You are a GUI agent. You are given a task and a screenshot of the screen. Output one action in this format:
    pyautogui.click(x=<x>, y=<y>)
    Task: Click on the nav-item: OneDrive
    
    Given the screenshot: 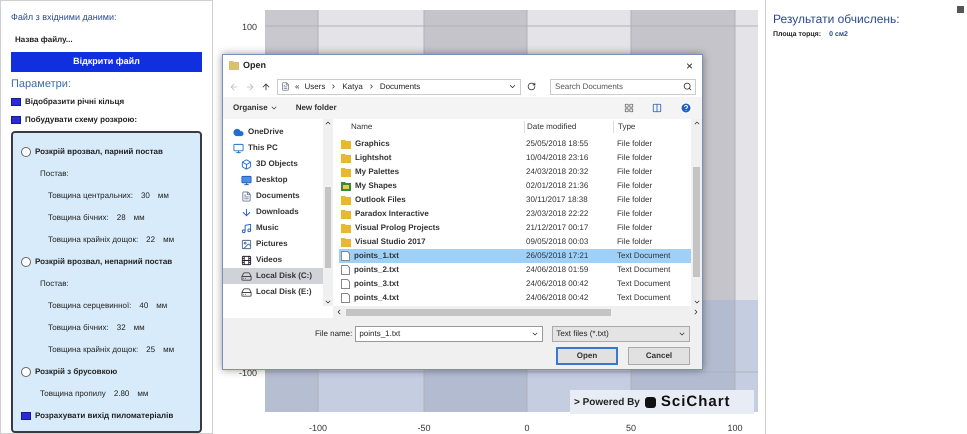 What is the action you would take?
    pyautogui.click(x=273, y=132)
    